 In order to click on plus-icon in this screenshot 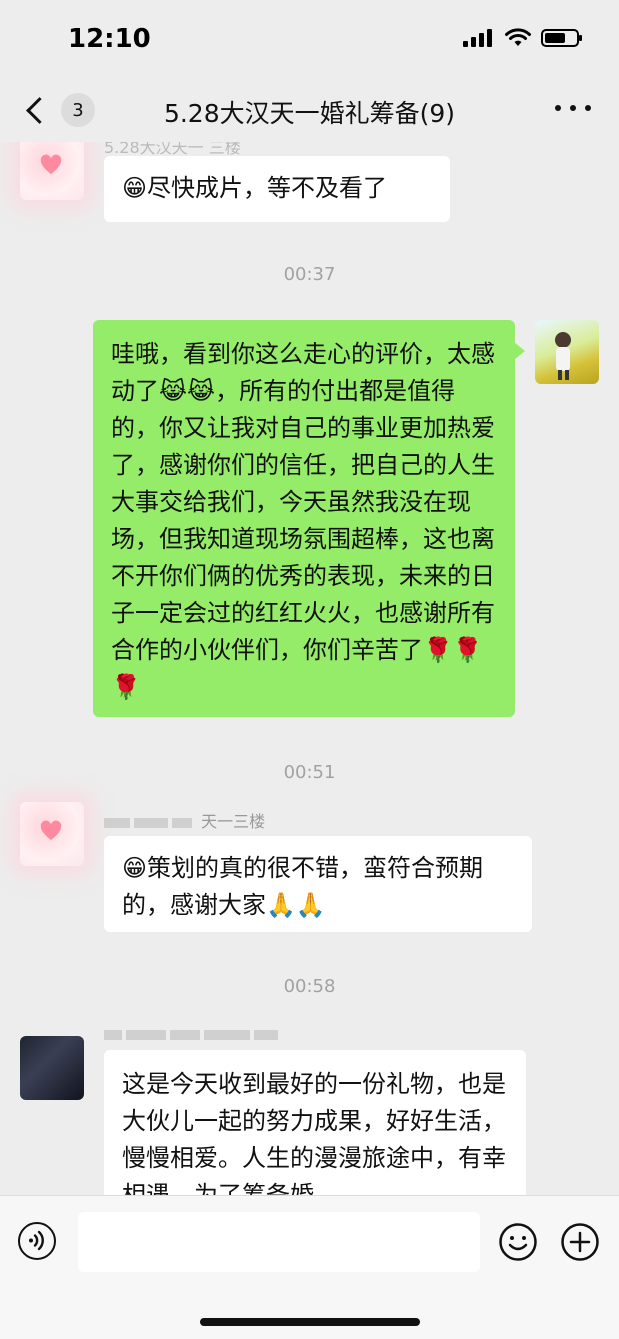, I will do `click(580, 1242)`.